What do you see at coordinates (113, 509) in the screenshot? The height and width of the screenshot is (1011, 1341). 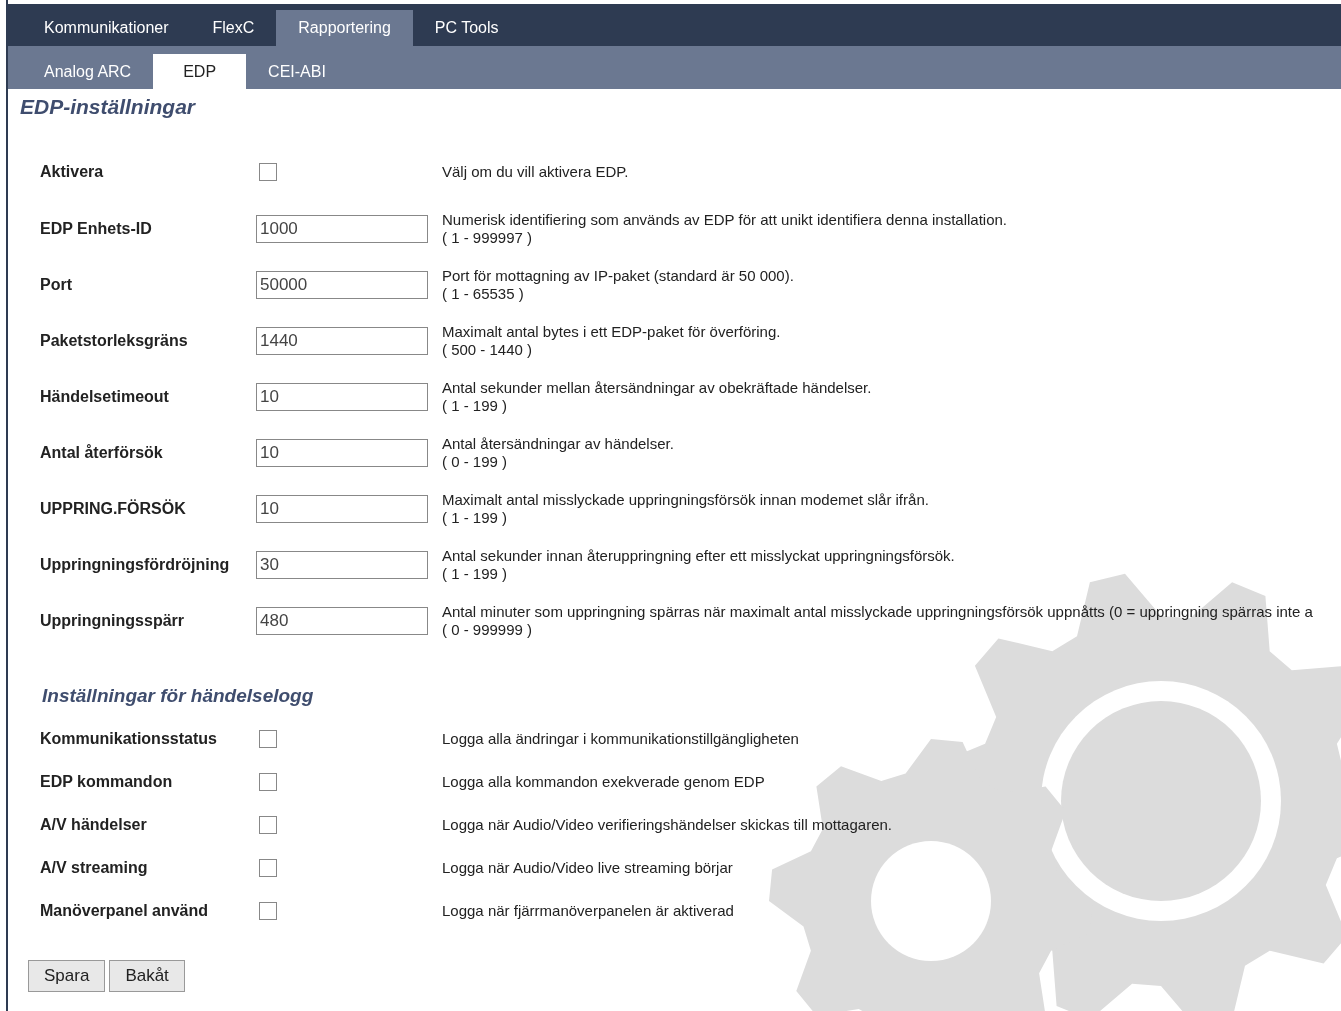 I see `field-label: UPPRING.FÖRSÖK` at bounding box center [113, 509].